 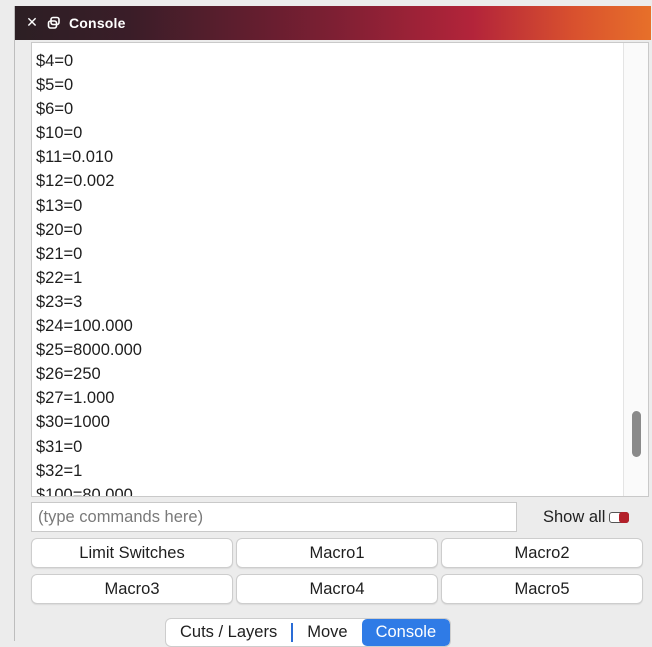 What do you see at coordinates (132, 553) in the screenshot?
I see `limit-switches-button: Limit Switches` at bounding box center [132, 553].